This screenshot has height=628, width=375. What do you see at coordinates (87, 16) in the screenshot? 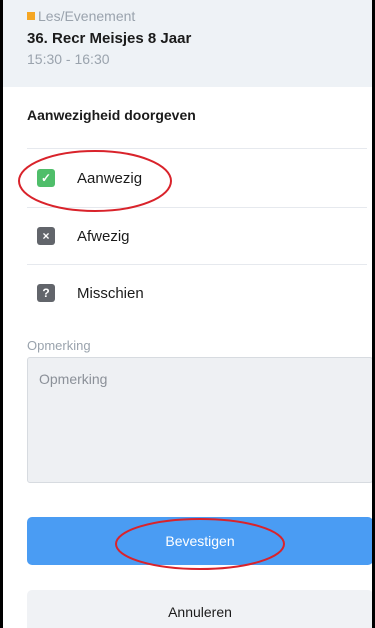
I see `event-category-label: Les/Evenement` at bounding box center [87, 16].